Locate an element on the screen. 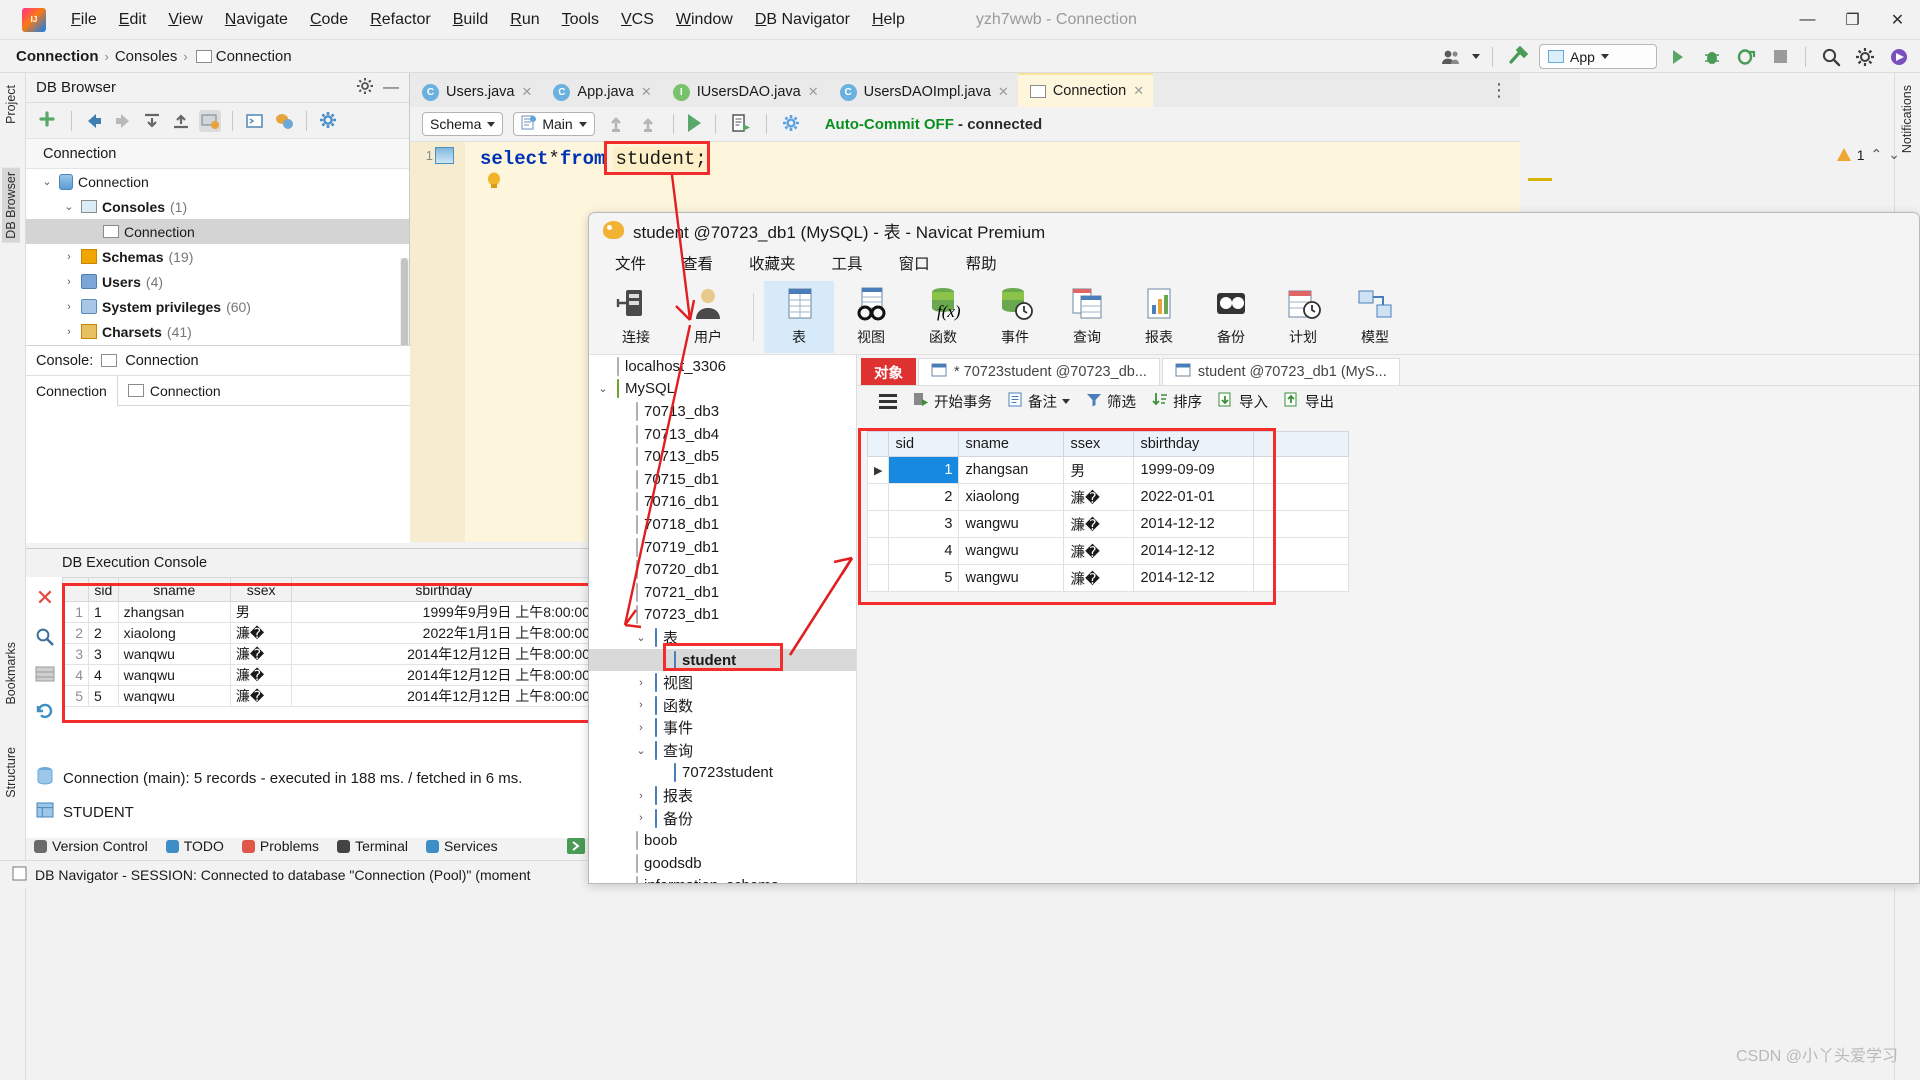 The height and width of the screenshot is (1080, 1920). column-header-ssex: ssex is located at coordinates (261, 589).